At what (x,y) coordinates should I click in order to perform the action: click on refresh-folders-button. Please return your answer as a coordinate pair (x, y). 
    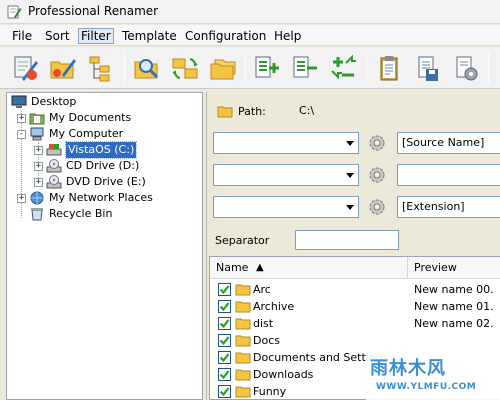
    Looking at the image, I should click on (185, 68).